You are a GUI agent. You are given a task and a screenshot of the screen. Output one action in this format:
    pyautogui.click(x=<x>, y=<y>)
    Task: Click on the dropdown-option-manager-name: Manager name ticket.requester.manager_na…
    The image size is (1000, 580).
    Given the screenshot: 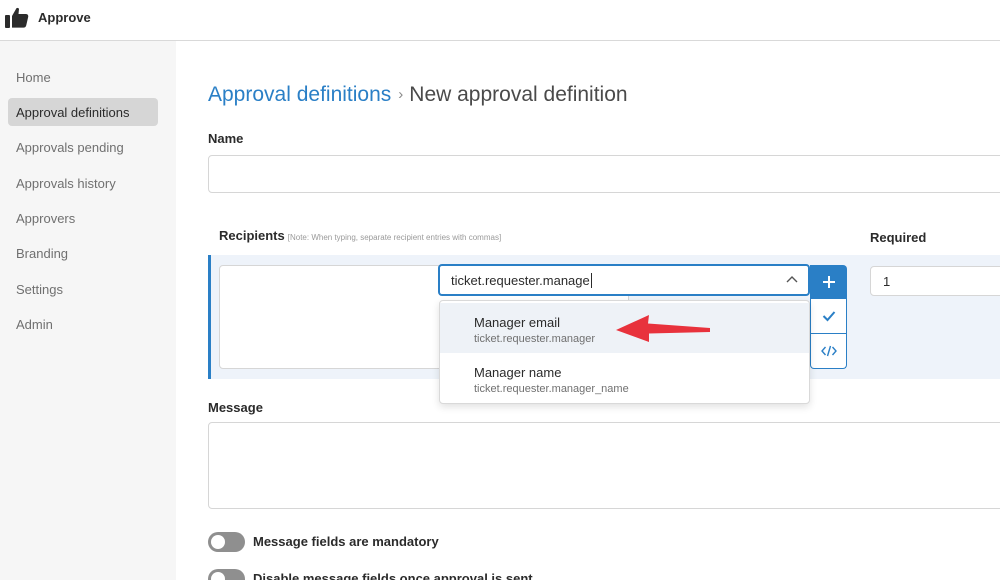 What is the action you would take?
    pyautogui.click(x=624, y=378)
    